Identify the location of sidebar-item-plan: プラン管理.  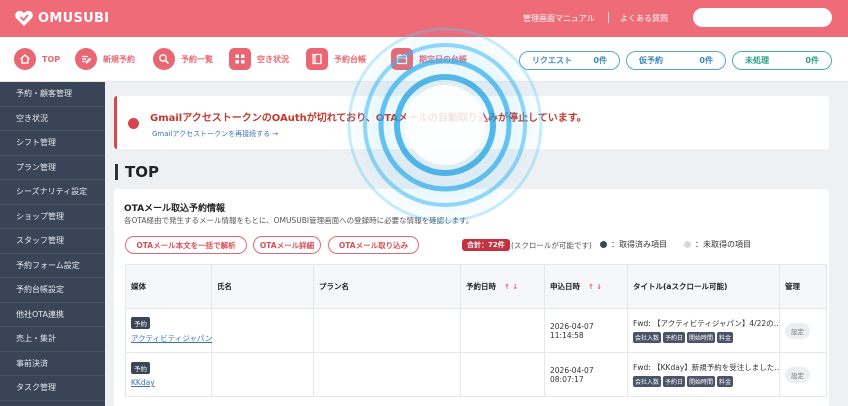
(52, 168).